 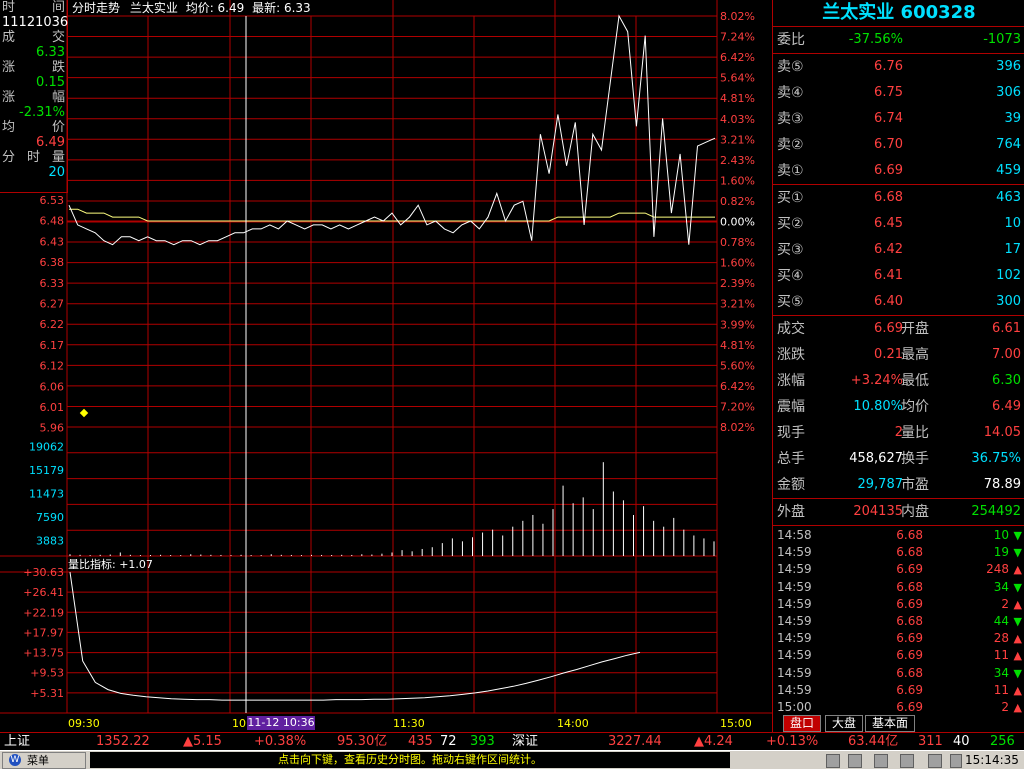 I want to click on sell-price: 6.70, so click(x=888, y=144).